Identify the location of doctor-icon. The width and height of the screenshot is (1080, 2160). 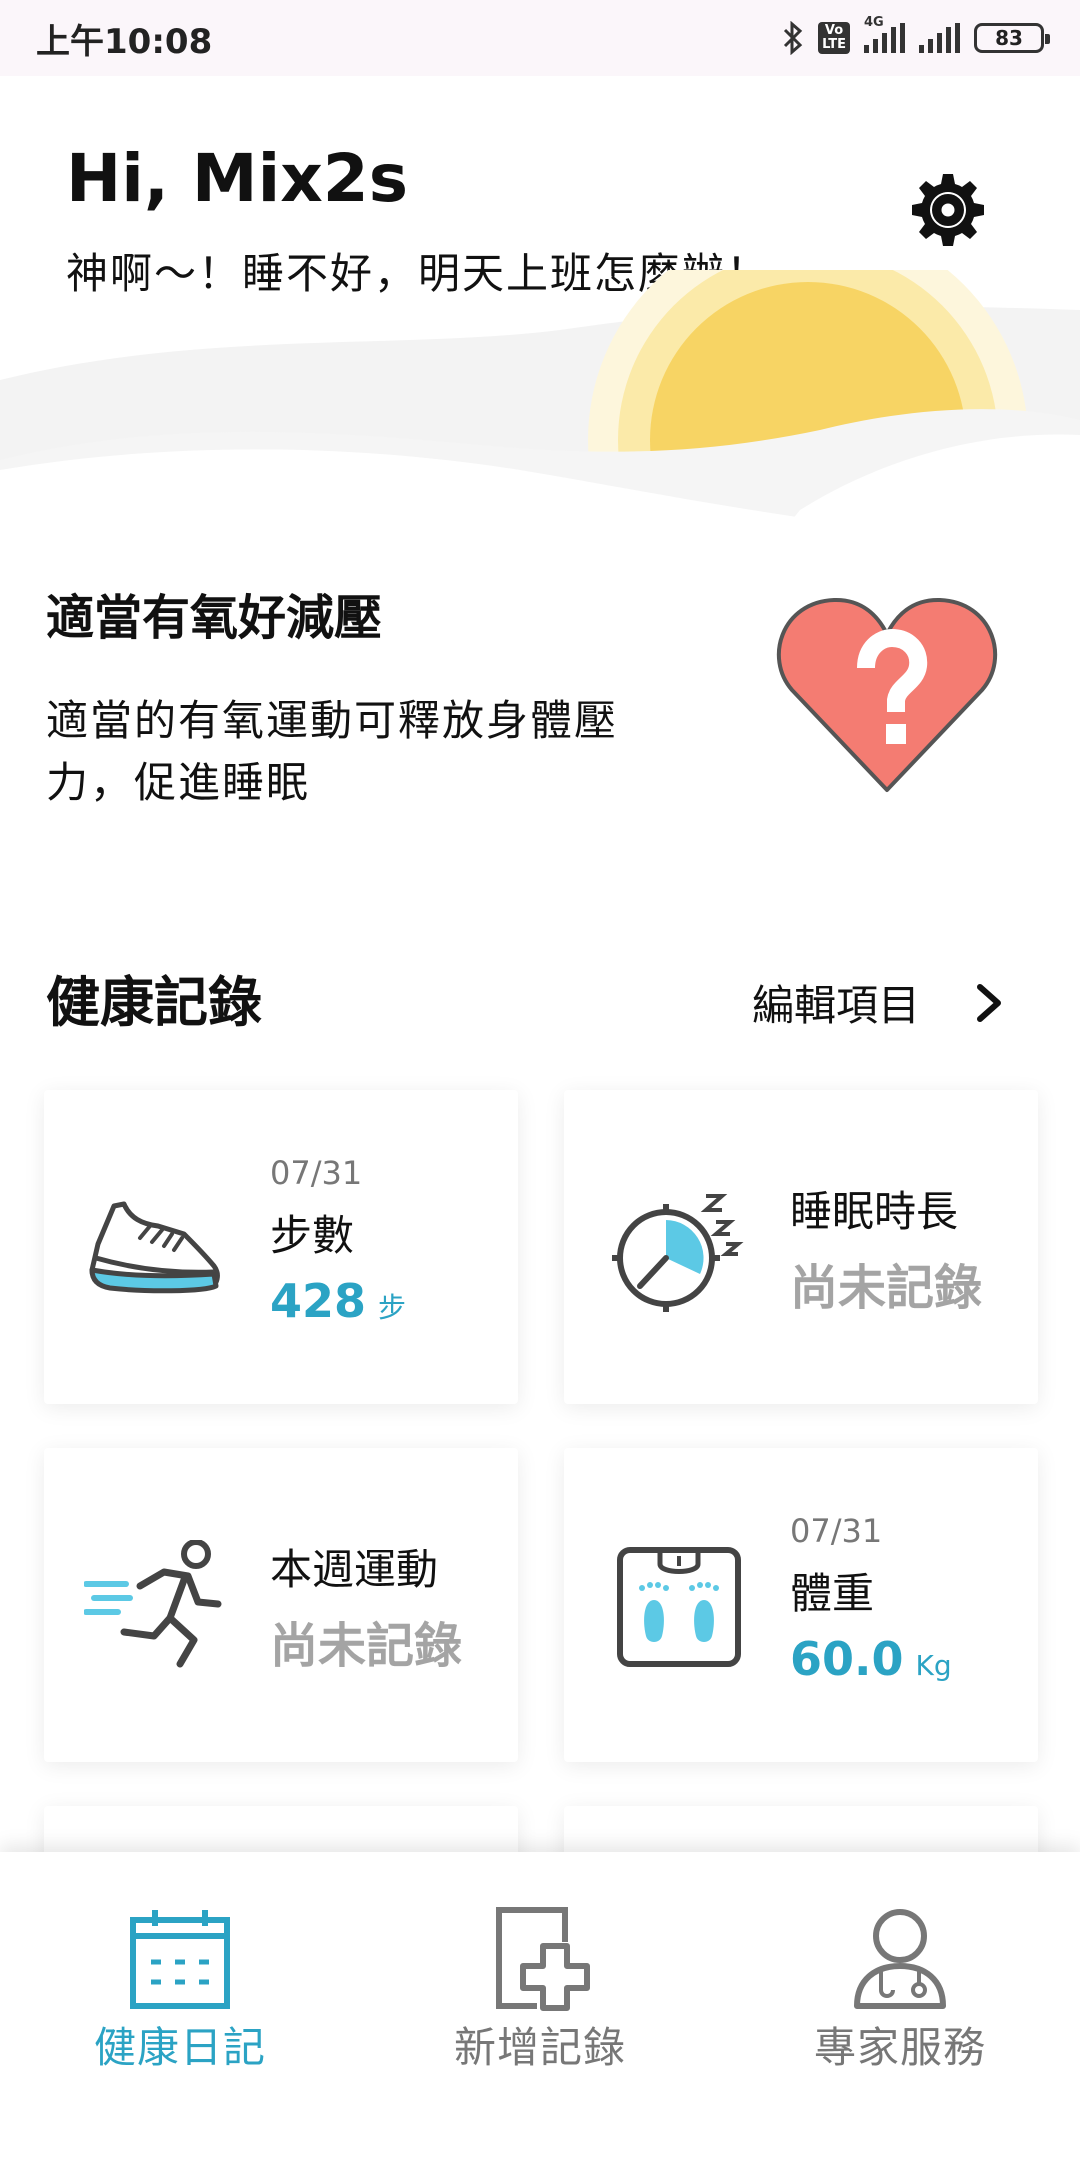
(900, 1959).